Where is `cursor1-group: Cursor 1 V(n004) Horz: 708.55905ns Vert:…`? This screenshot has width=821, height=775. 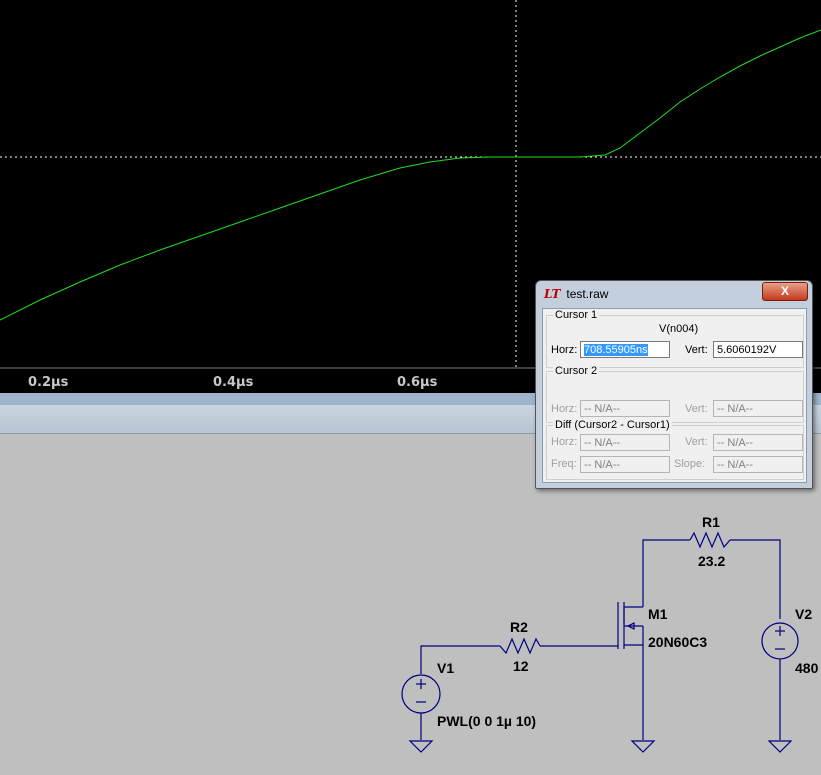 cursor1-group: Cursor 1 V(n004) Horz: 708.55905ns Vert:… is located at coordinates (675, 338).